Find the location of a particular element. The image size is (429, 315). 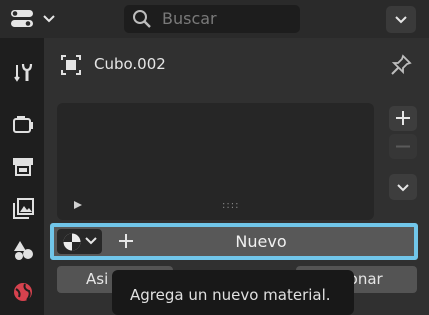

add-slot-button is located at coordinates (403, 118).